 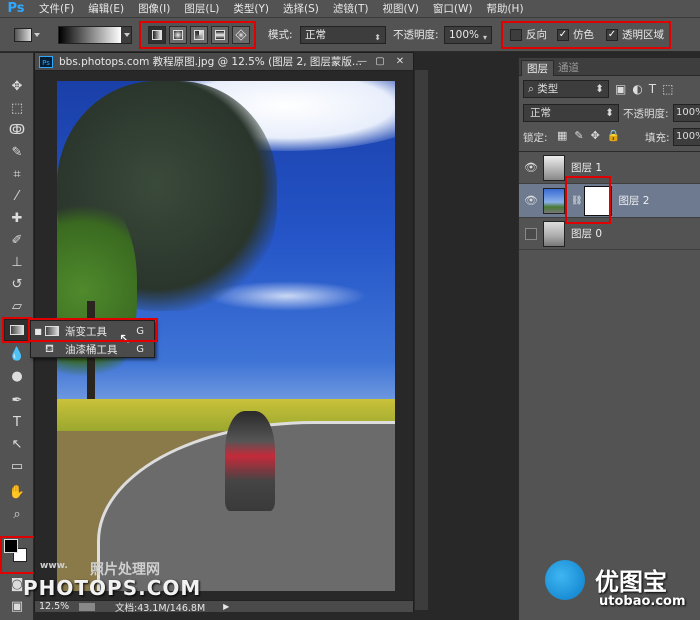 I want to click on gradient-picker, so click(x=95, y=35).